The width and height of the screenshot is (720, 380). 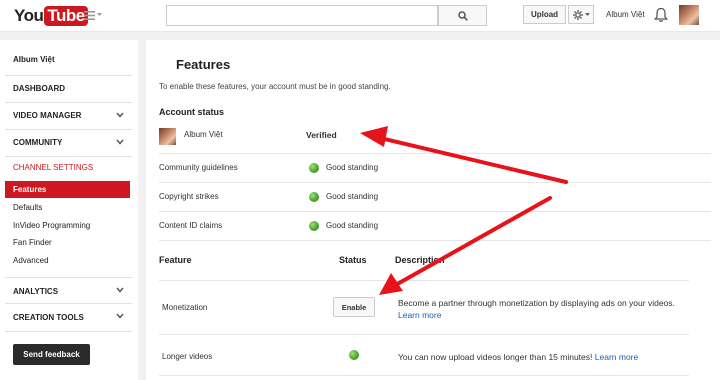 I want to click on sidebar-item-creation-tools: CREATION TOOLS, so click(x=68, y=317).